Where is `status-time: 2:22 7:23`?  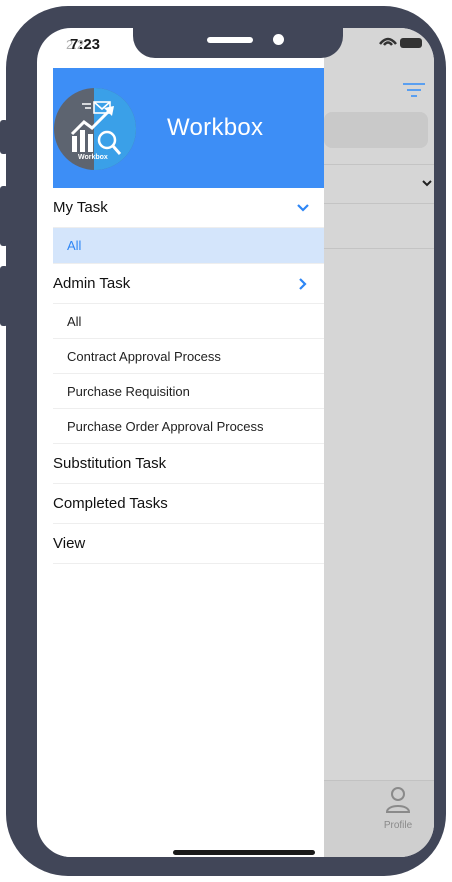
status-time: 2:22 7:23 is located at coordinates (83, 44).